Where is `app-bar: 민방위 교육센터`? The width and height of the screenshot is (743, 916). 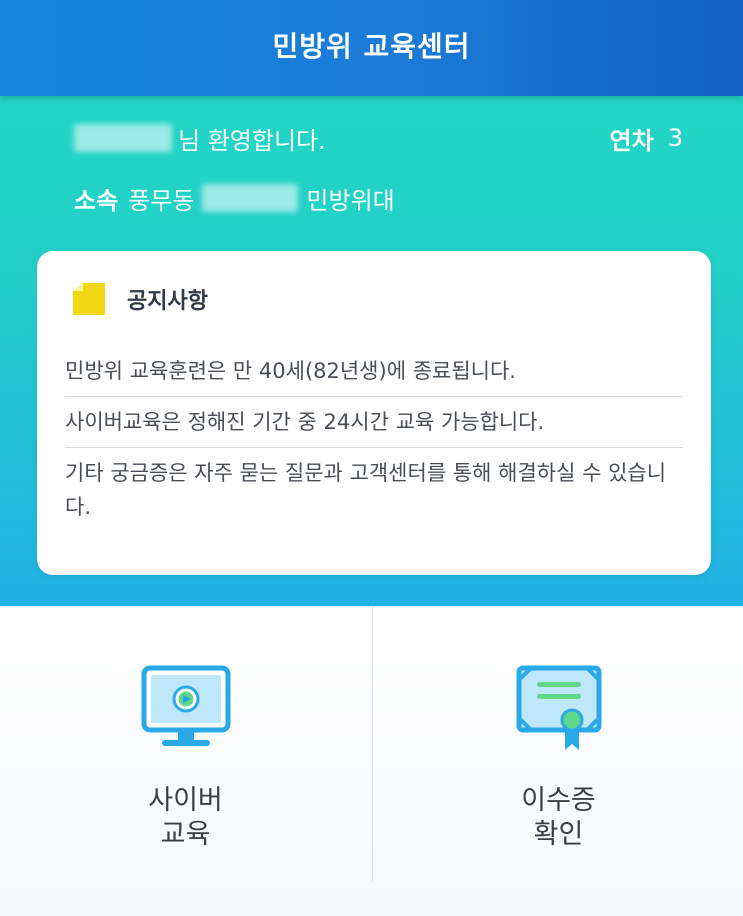 app-bar: 민방위 교육센터 is located at coordinates (371, 48).